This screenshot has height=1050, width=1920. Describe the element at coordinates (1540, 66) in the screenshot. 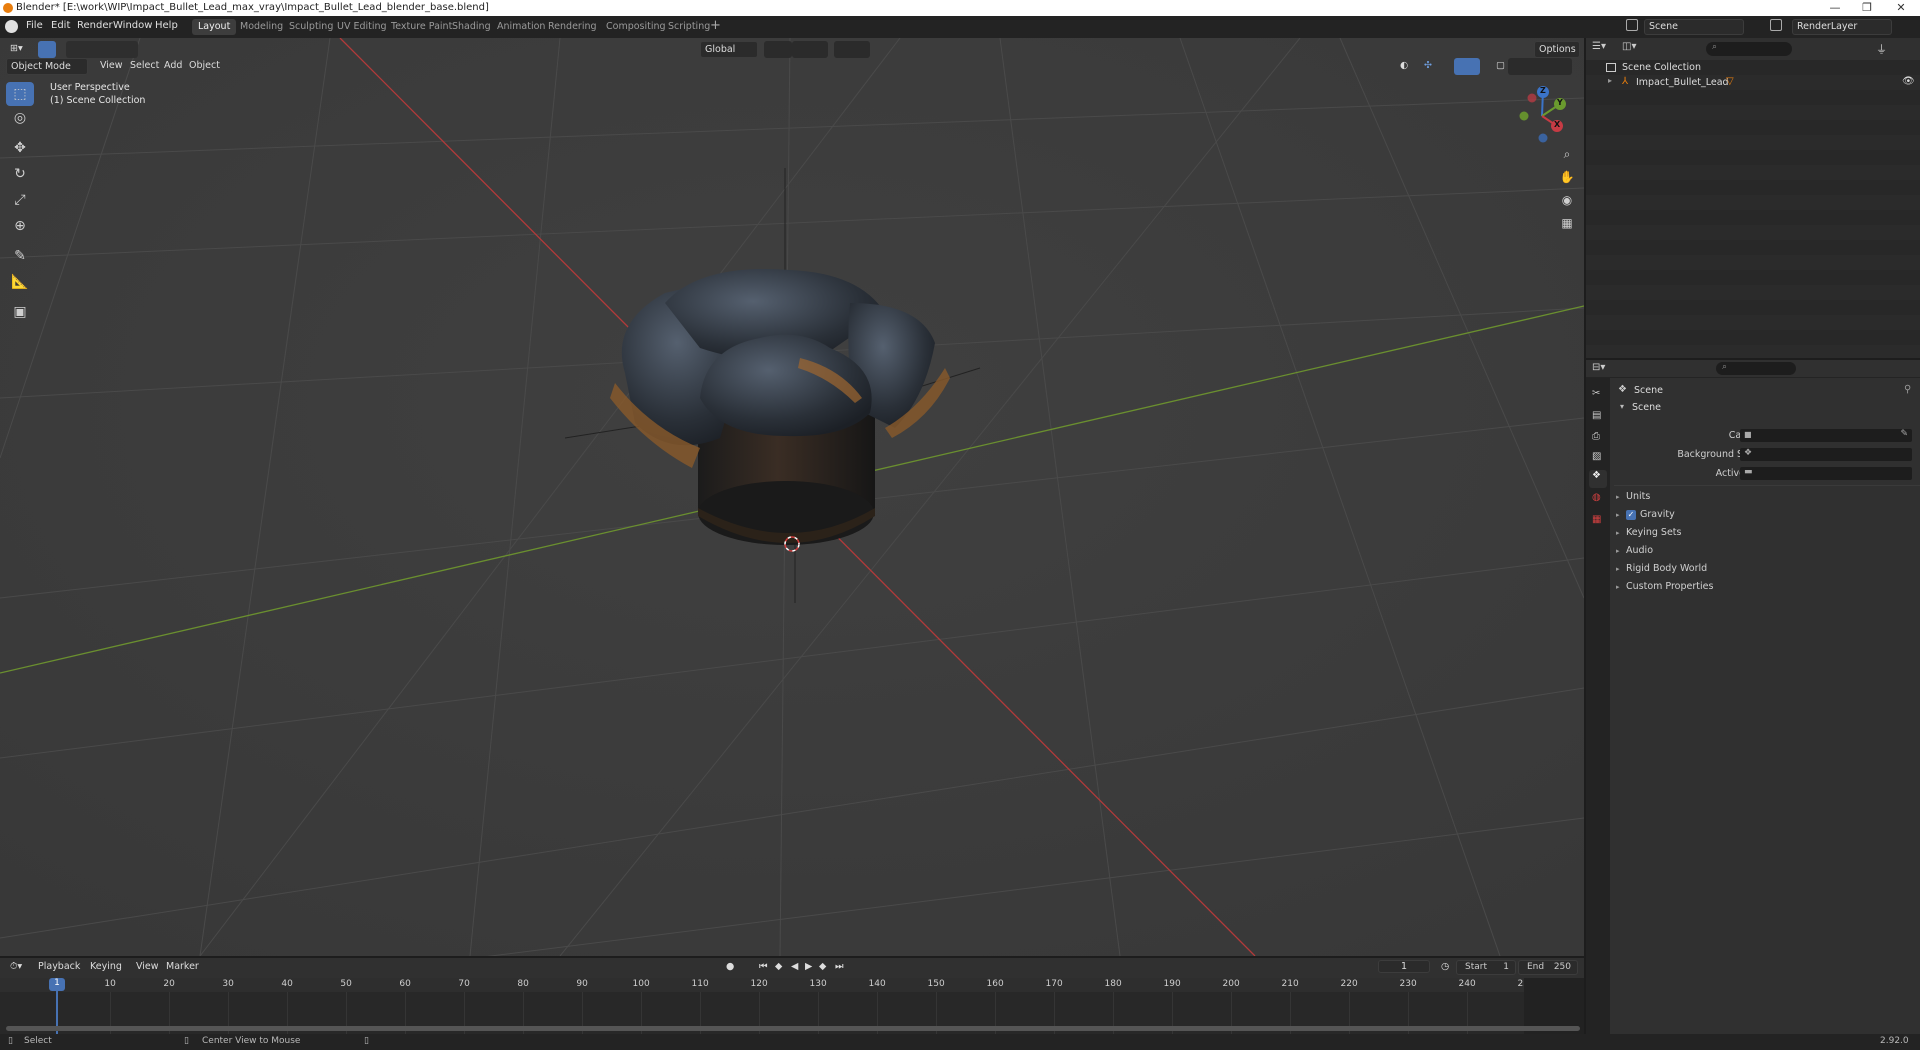

I see `shading-mode-icons` at that location.